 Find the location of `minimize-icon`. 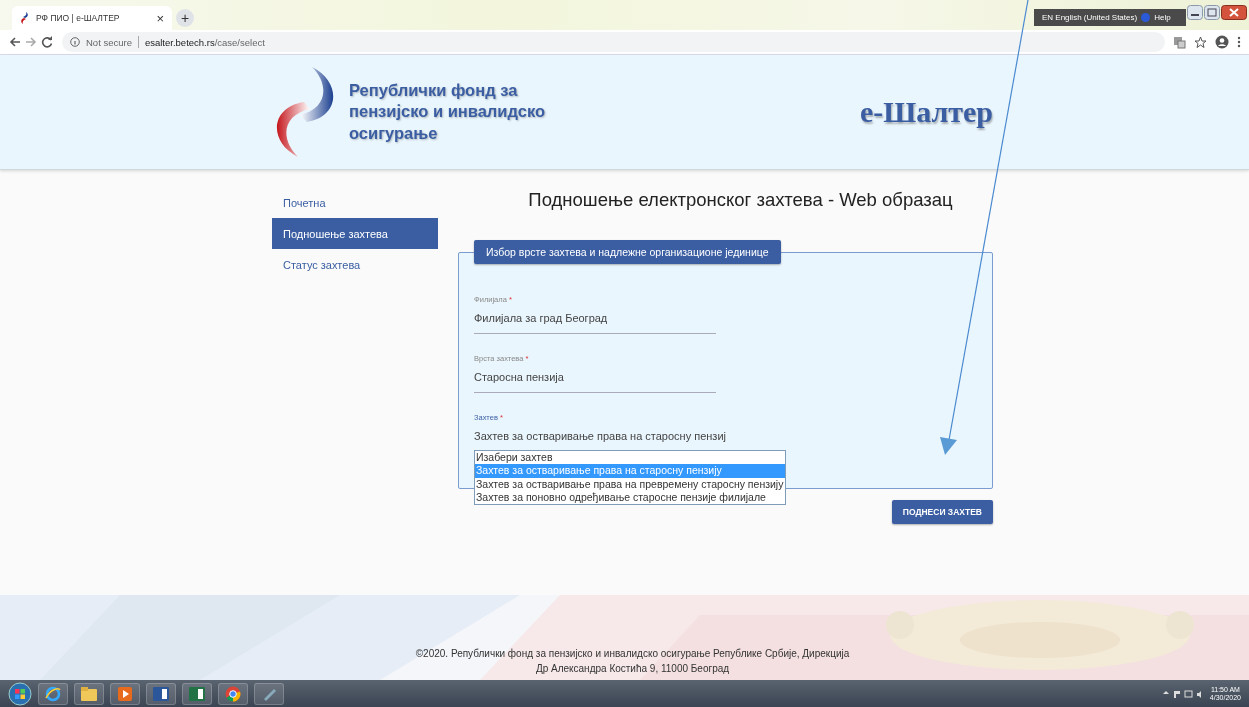

minimize-icon is located at coordinates (1195, 12).